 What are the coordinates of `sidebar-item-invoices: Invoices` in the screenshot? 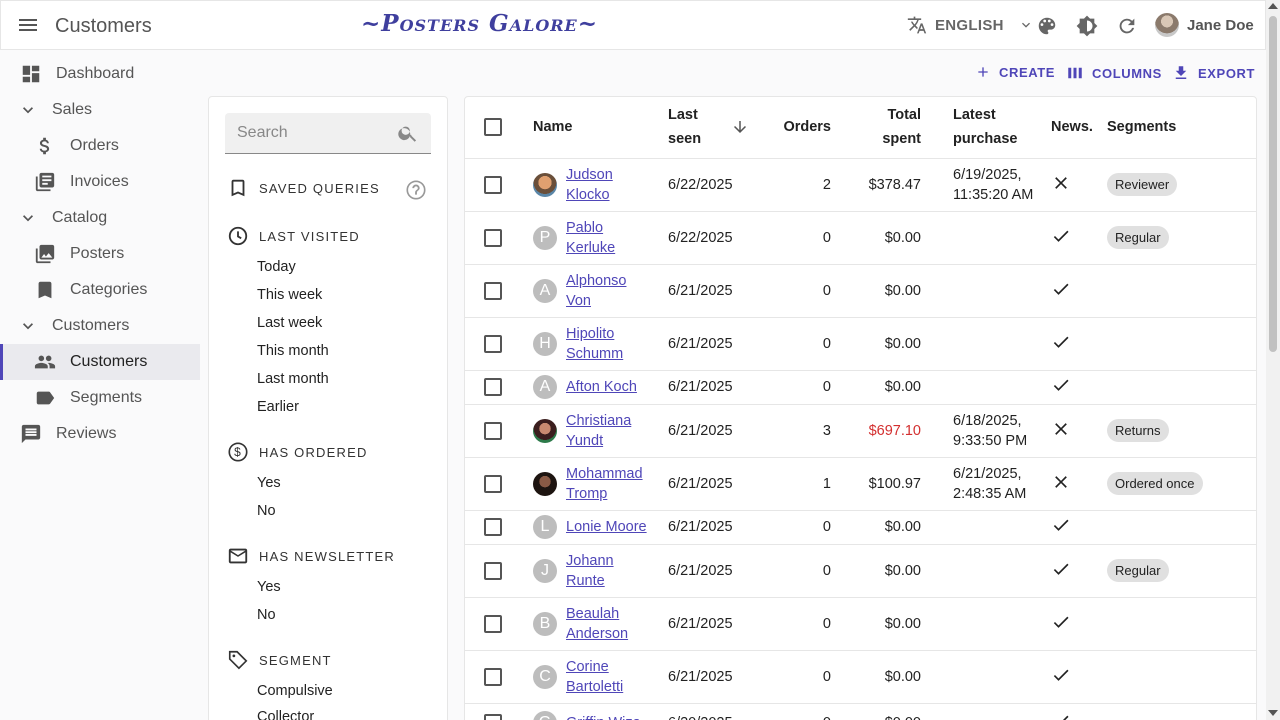 It's located at (100, 182).